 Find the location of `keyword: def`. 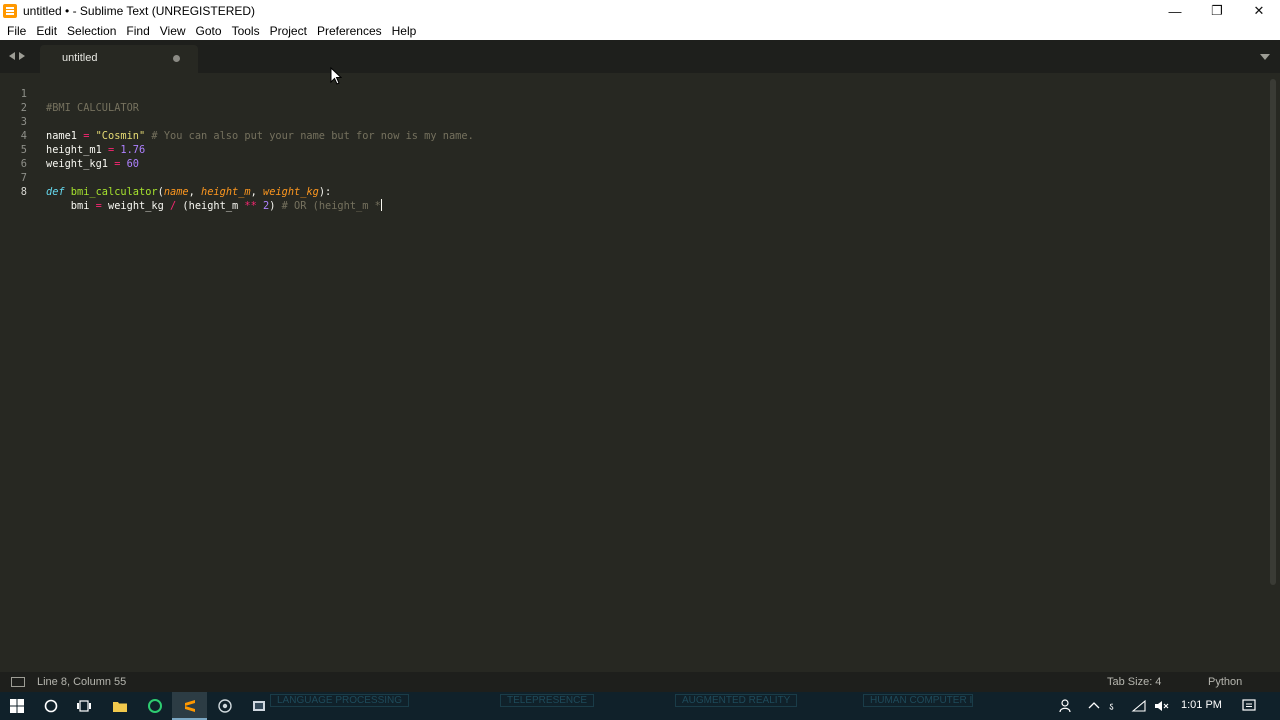

keyword: def is located at coordinates (55, 192).